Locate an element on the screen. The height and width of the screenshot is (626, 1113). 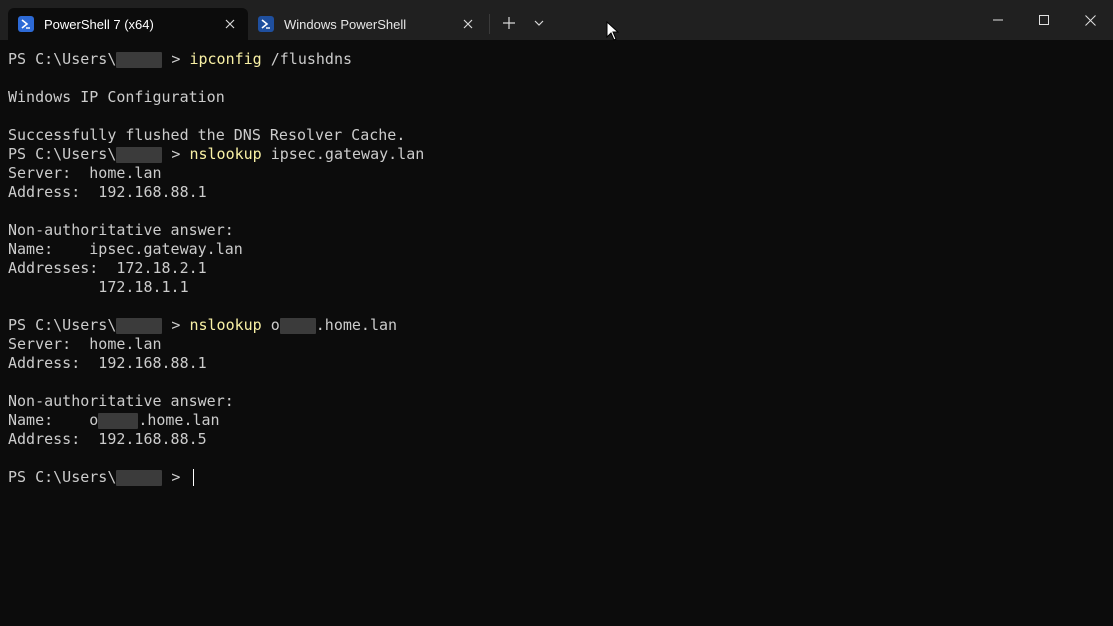
maximize-icon is located at coordinates (1044, 20).